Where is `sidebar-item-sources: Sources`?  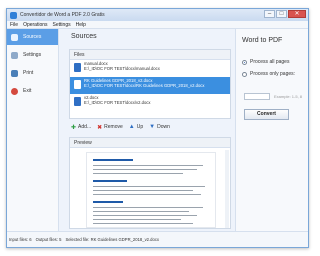
sidebar-item-sources: Sources is located at coordinates (32, 37).